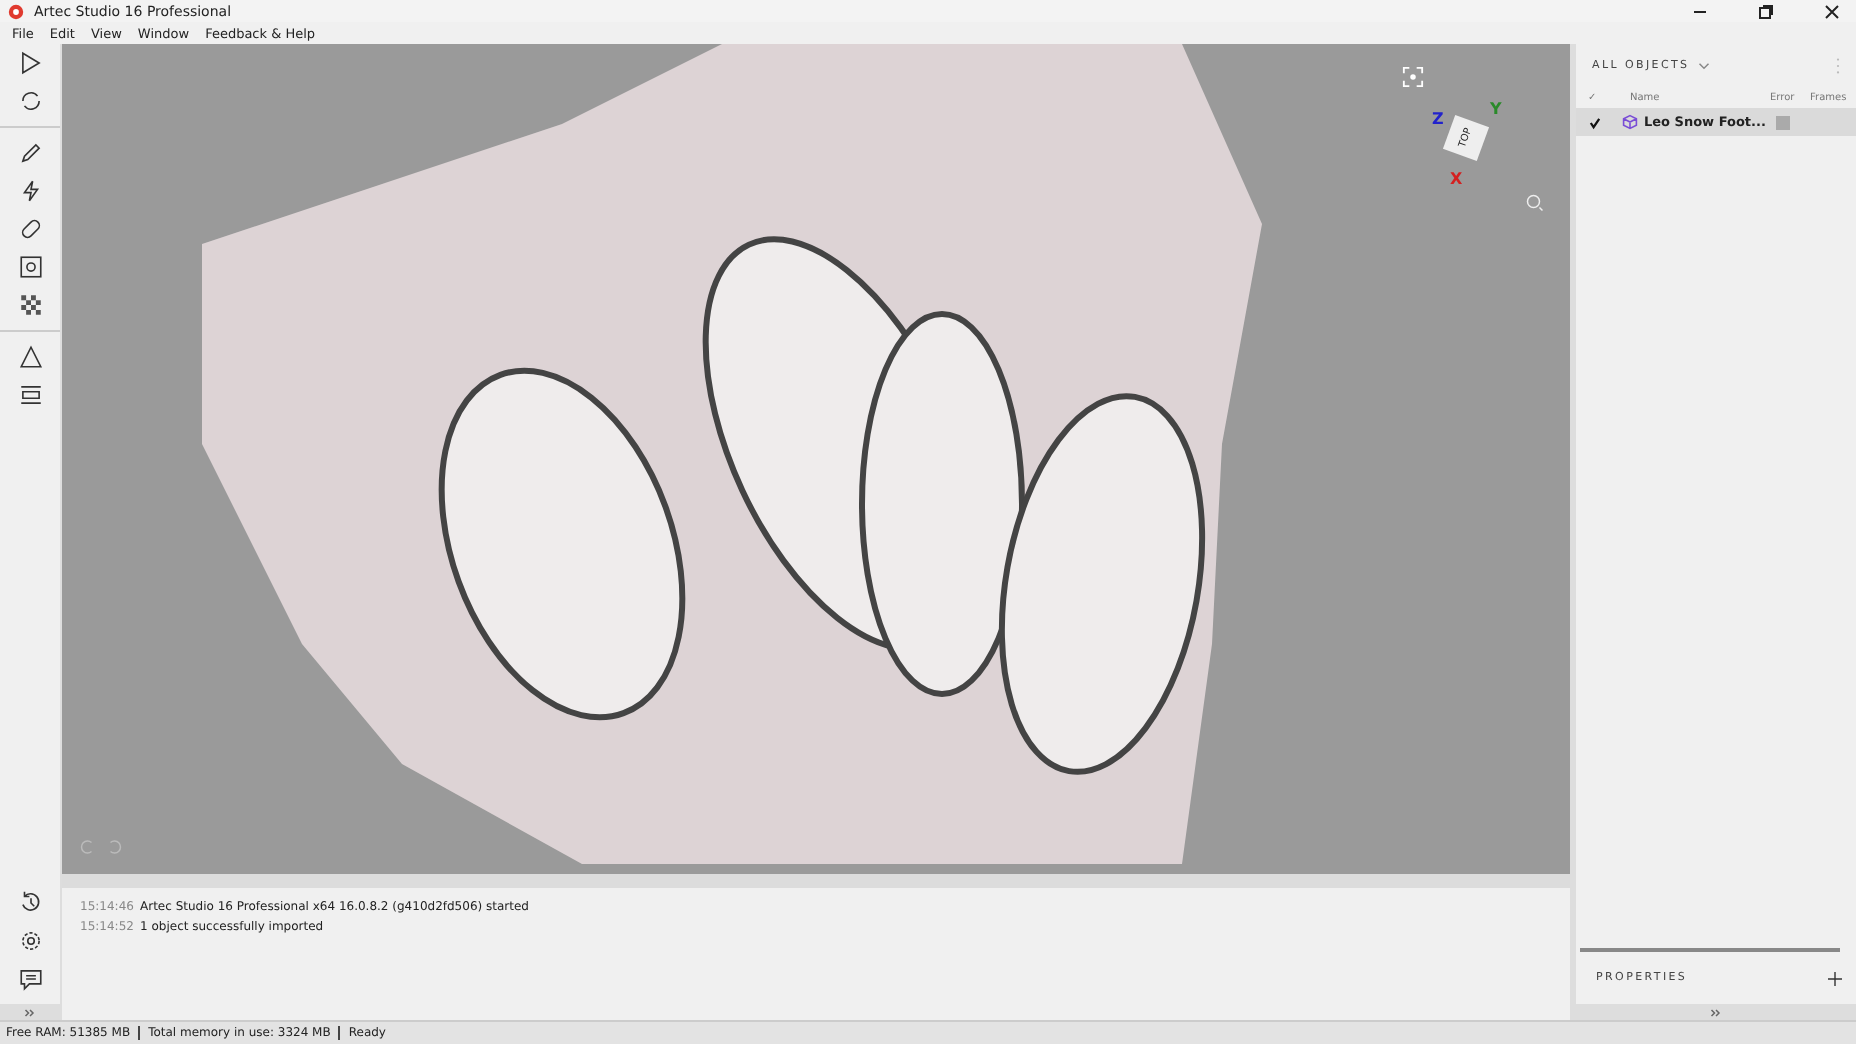  I want to click on axis-label: X, so click(1456, 179).